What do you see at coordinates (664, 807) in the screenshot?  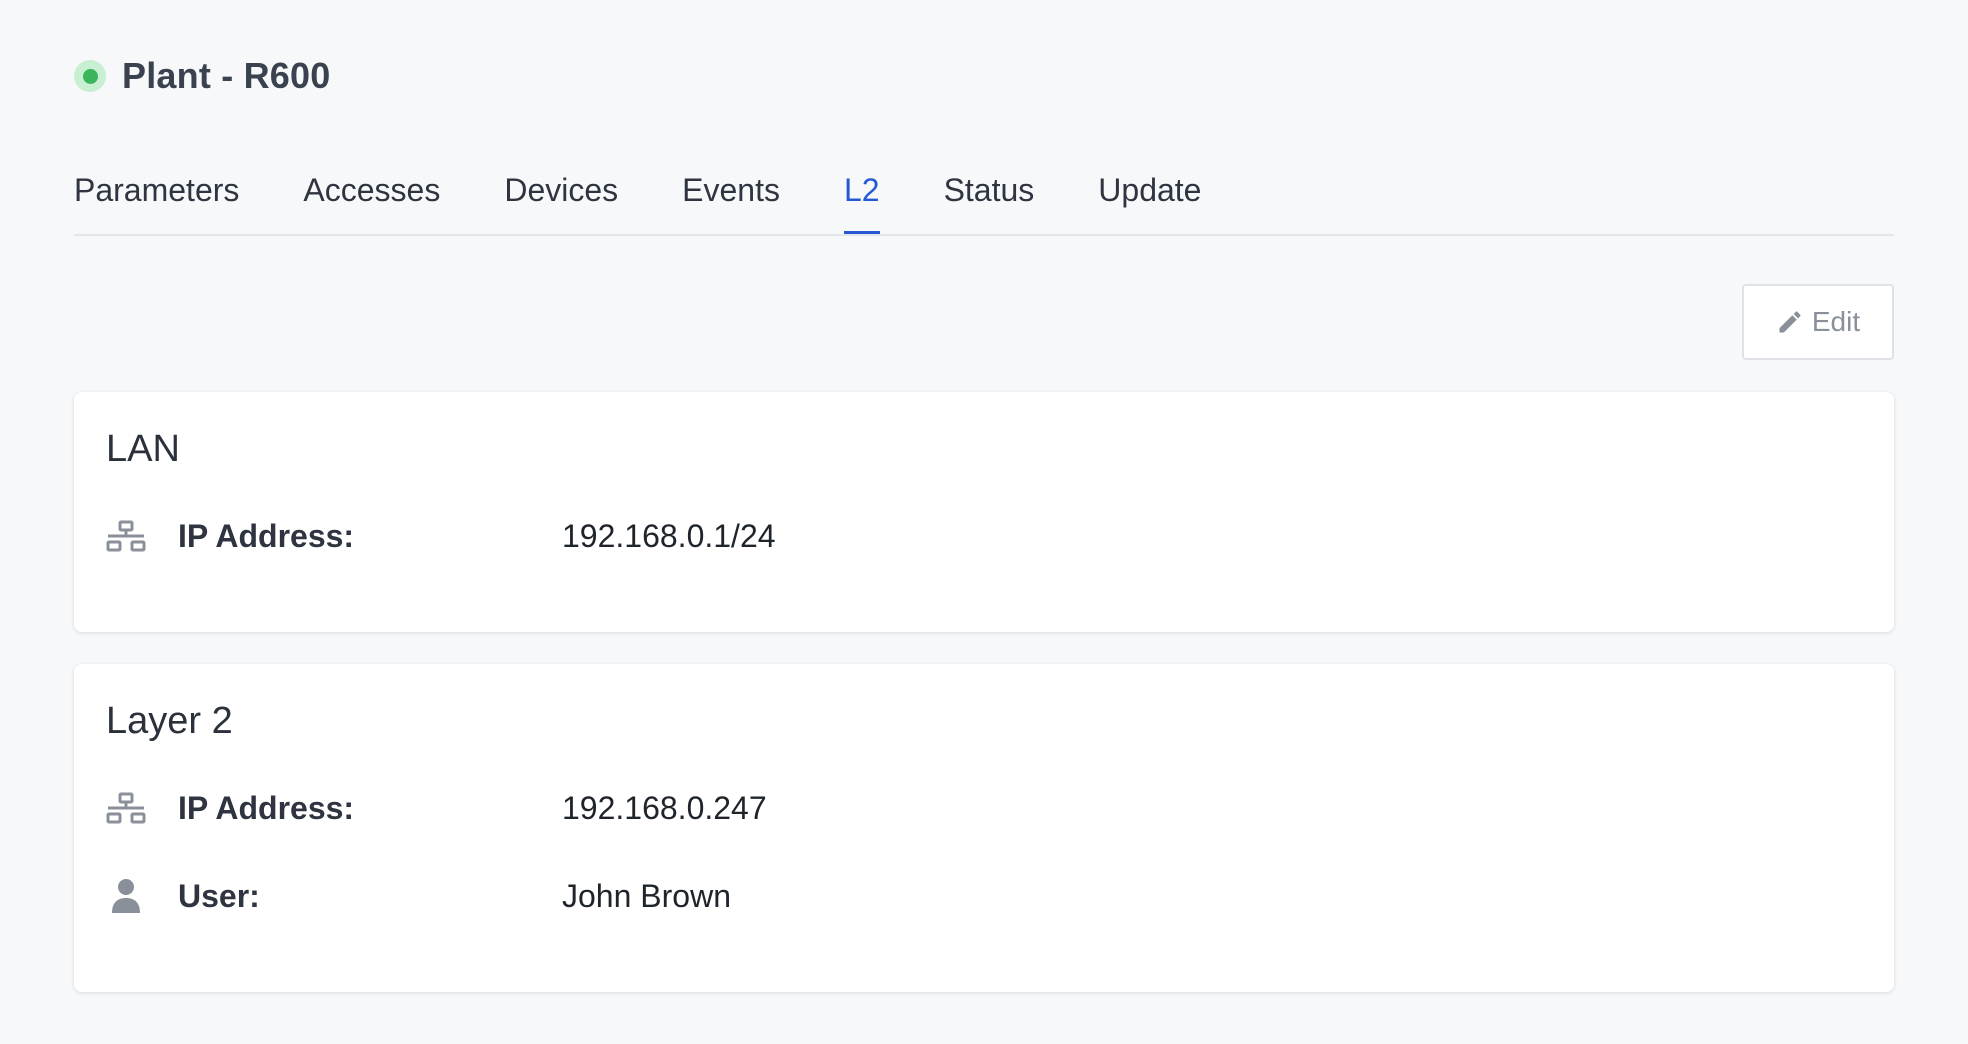 I see `layer2-ip-value: 192.168.0.247` at bounding box center [664, 807].